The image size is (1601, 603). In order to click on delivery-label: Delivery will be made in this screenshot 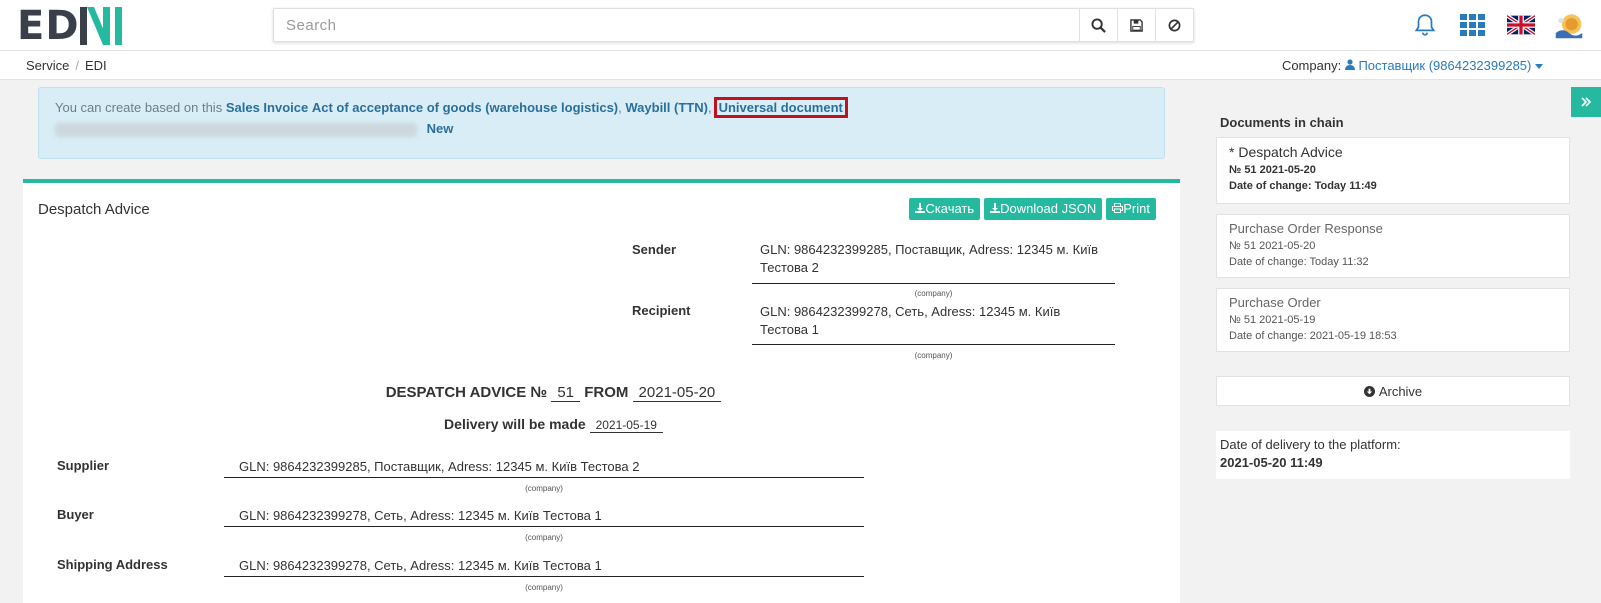, I will do `click(515, 424)`.